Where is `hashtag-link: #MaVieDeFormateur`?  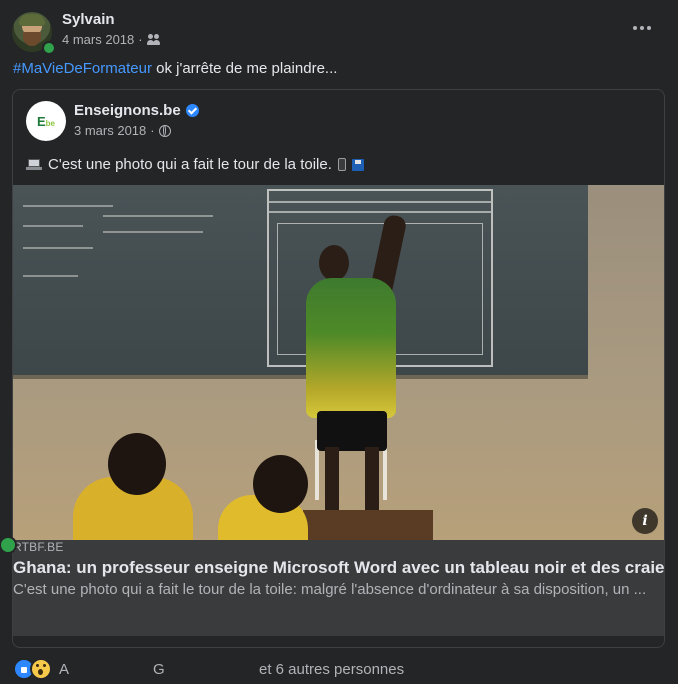
hashtag-link: #MaVieDeFormateur is located at coordinates (82, 68).